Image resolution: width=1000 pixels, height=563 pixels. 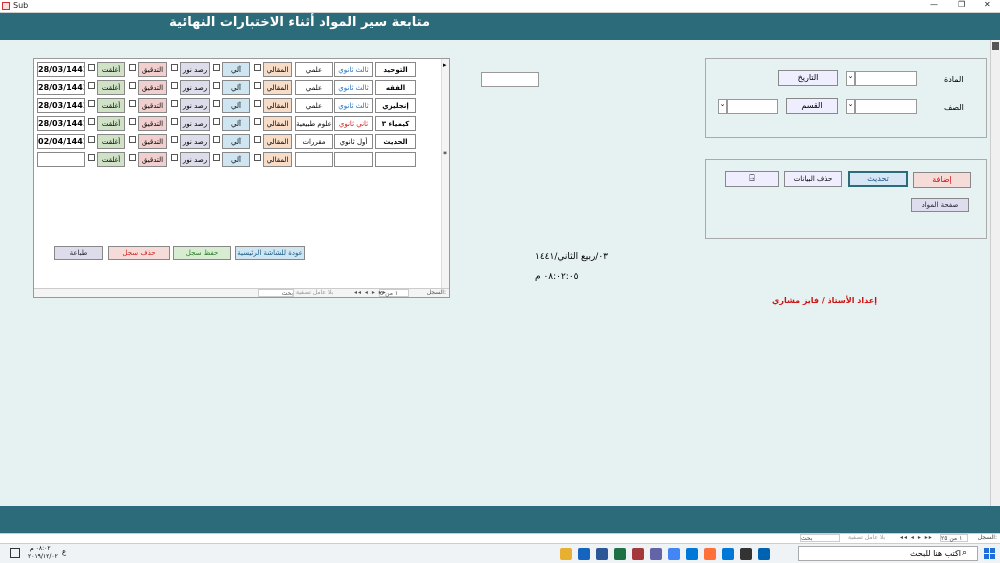 What do you see at coordinates (566, 554) in the screenshot?
I see `file-explorer-icon` at bounding box center [566, 554].